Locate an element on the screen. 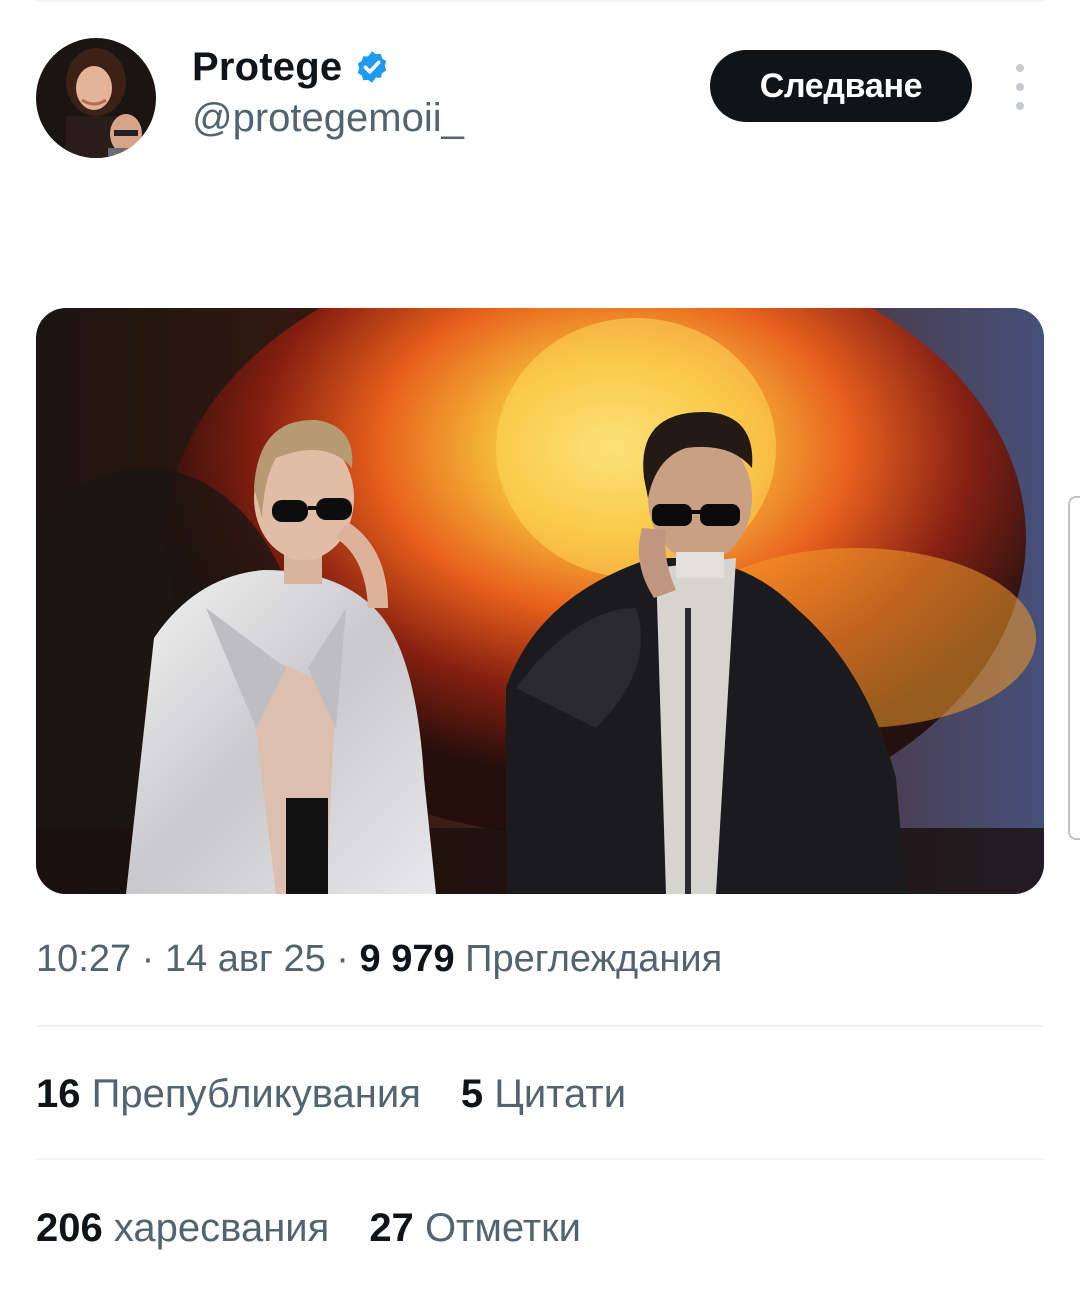  author-name-row: Protege is located at coordinates (291, 67).